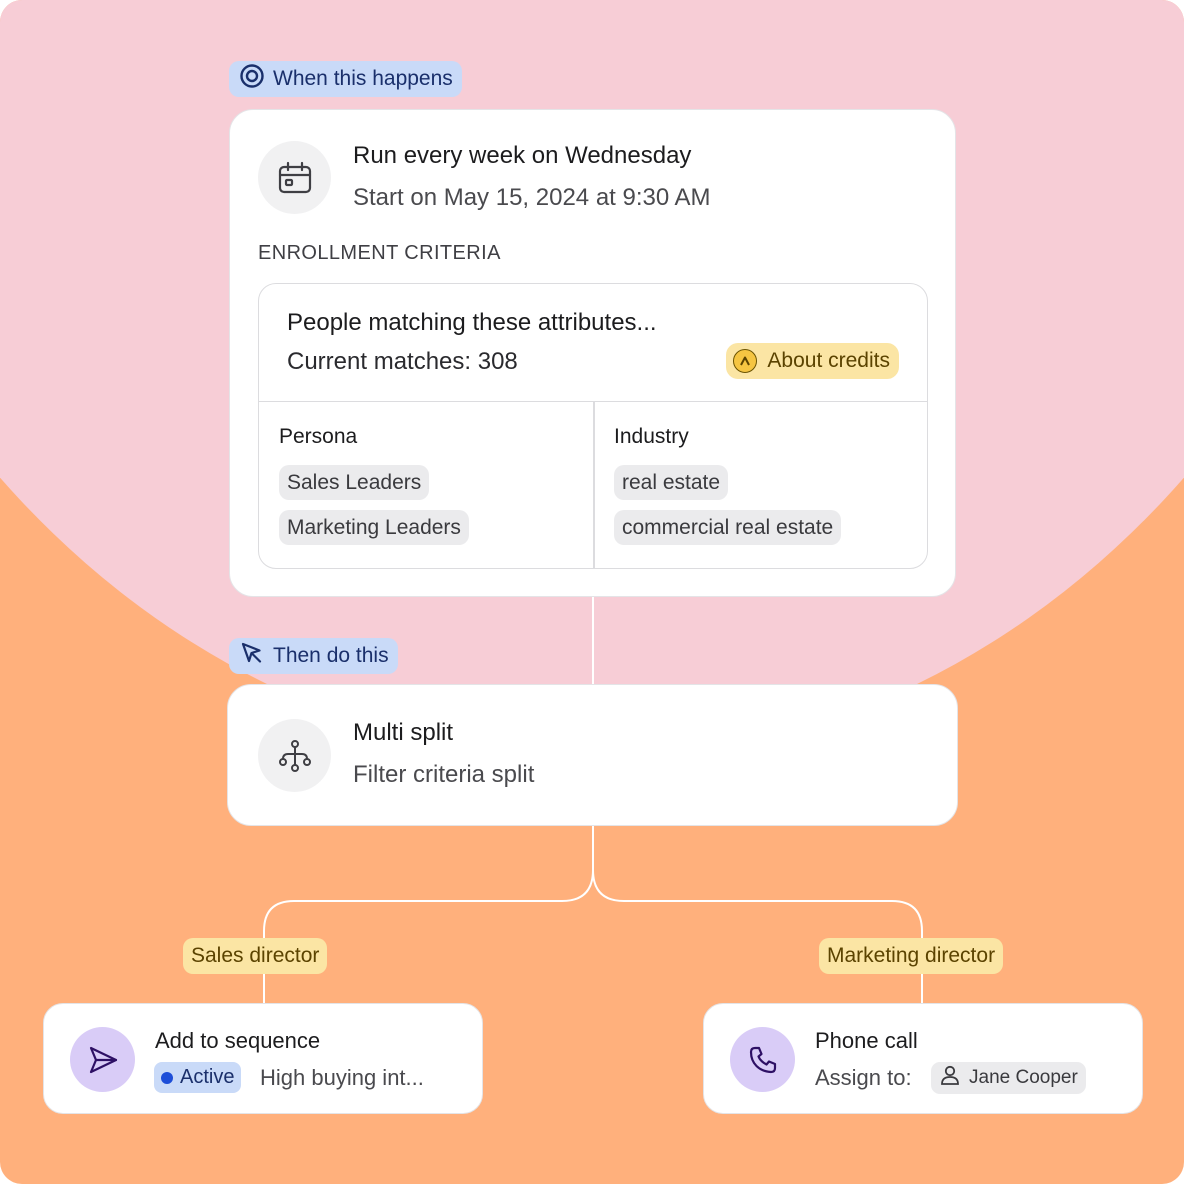 This screenshot has width=1184, height=1184. What do you see at coordinates (828, 360) in the screenshot?
I see `about-credits-label: About credits` at bounding box center [828, 360].